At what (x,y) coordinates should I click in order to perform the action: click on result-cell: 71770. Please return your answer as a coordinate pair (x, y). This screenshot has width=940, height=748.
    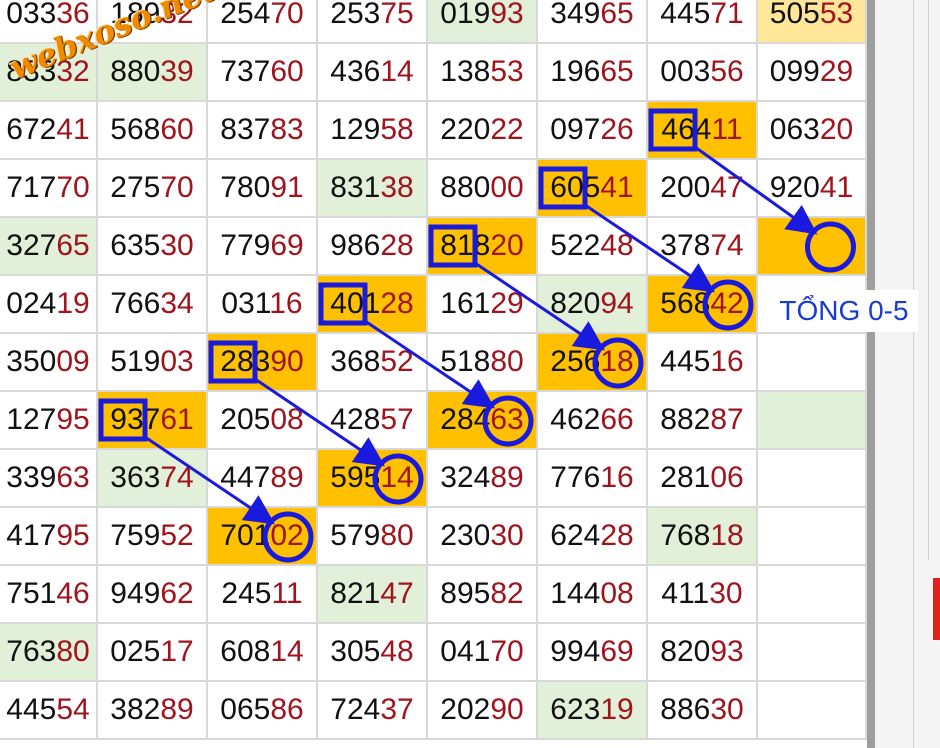
    Looking at the image, I should click on (49, 189).